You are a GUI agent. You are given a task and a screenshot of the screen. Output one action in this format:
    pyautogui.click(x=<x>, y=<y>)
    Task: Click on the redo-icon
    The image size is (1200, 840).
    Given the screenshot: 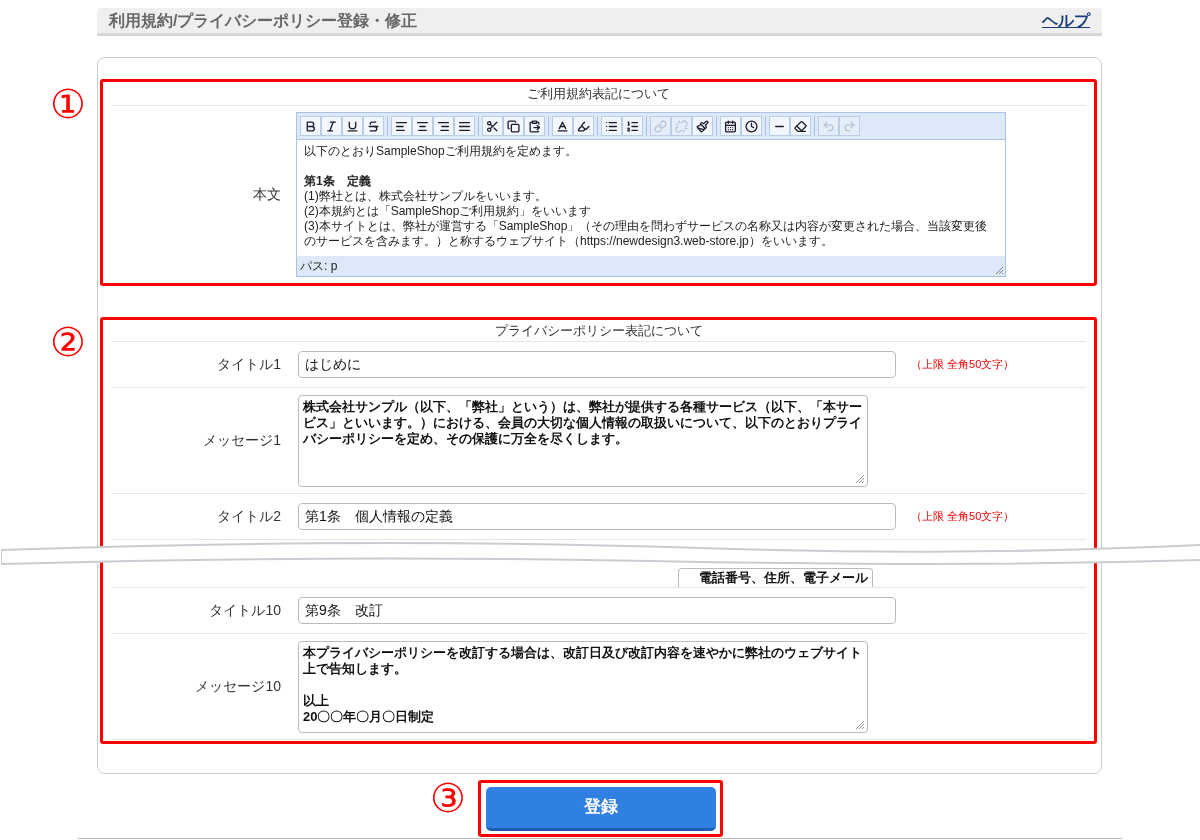 What is the action you would take?
    pyautogui.click(x=849, y=126)
    